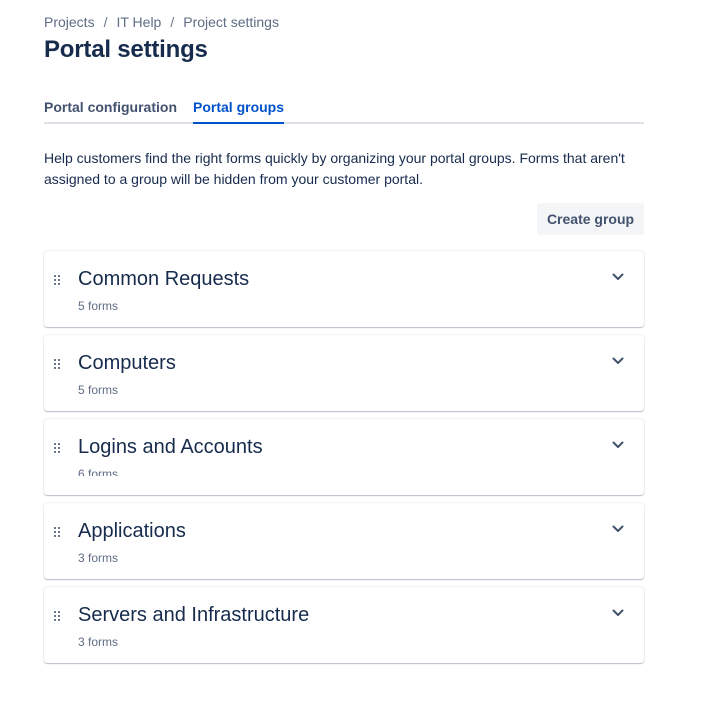 The height and width of the screenshot is (719, 701). I want to click on portal-group-name: Common Requests, so click(164, 279).